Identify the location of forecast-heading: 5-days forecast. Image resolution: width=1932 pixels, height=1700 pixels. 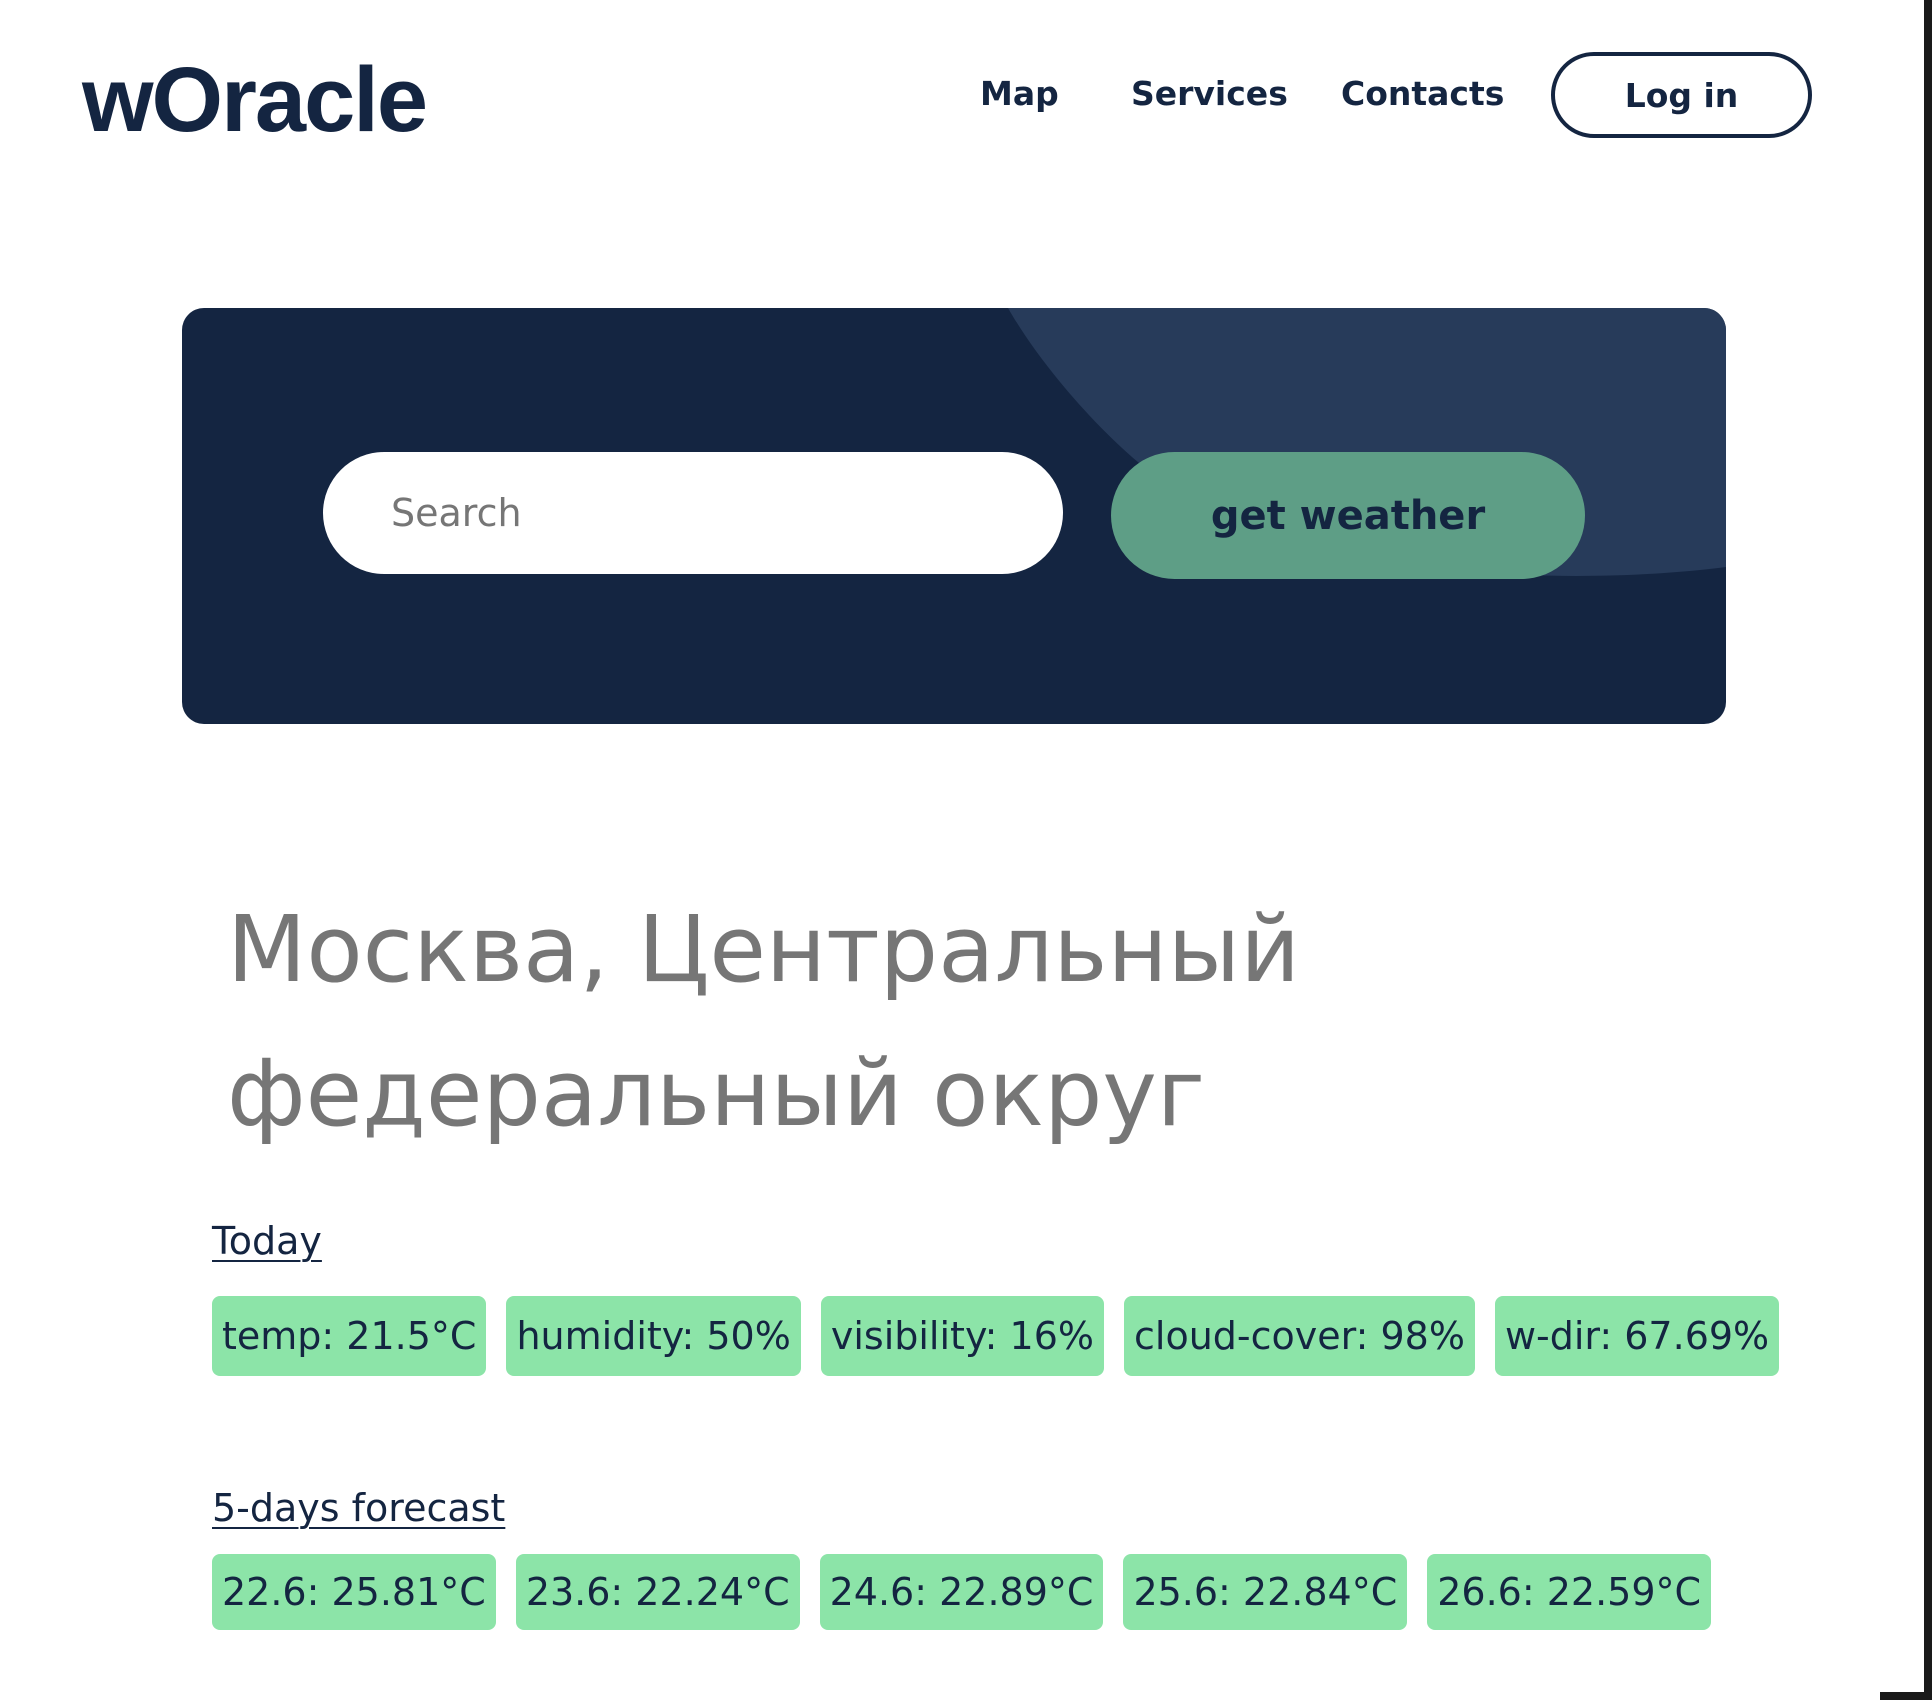
(358, 1508).